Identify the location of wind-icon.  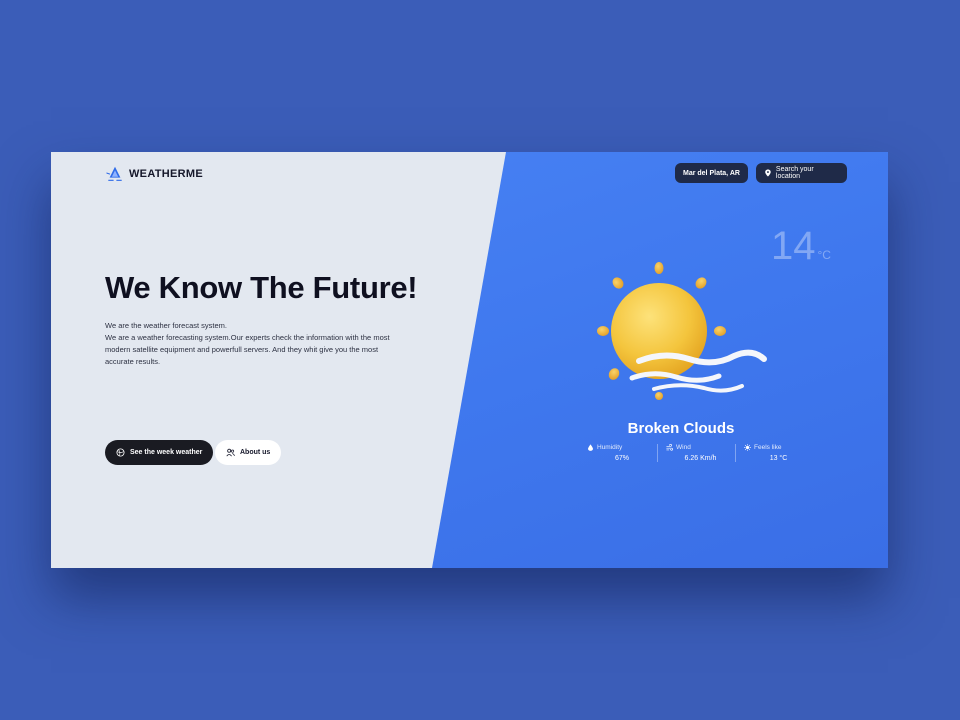
(669, 447).